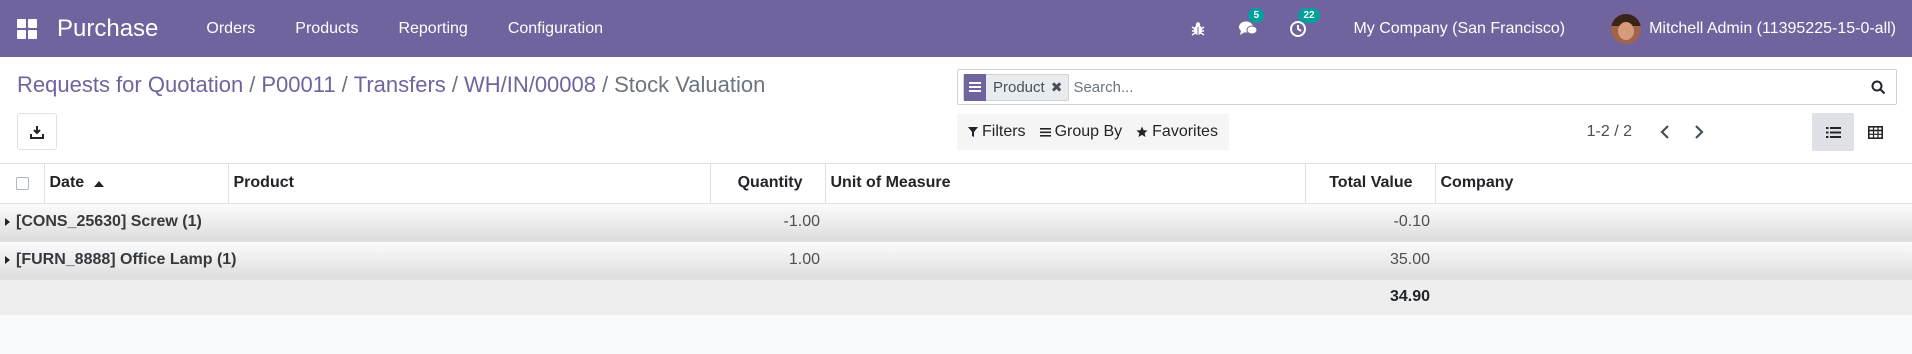 Image resolution: width=1912 pixels, height=354 pixels. I want to click on user-menu: Mitchell Admin (11395225-15-0-all), so click(1753, 28).